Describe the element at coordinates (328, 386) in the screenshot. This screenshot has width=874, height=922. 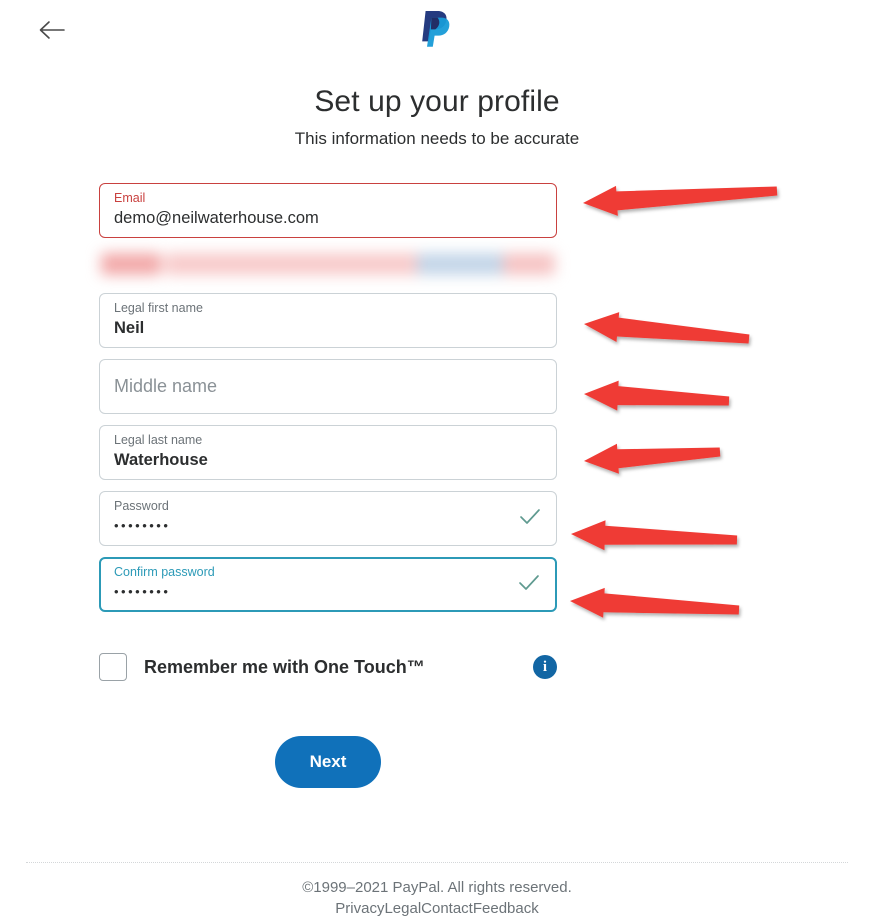
I see `middle-name-field: Middle name` at that location.